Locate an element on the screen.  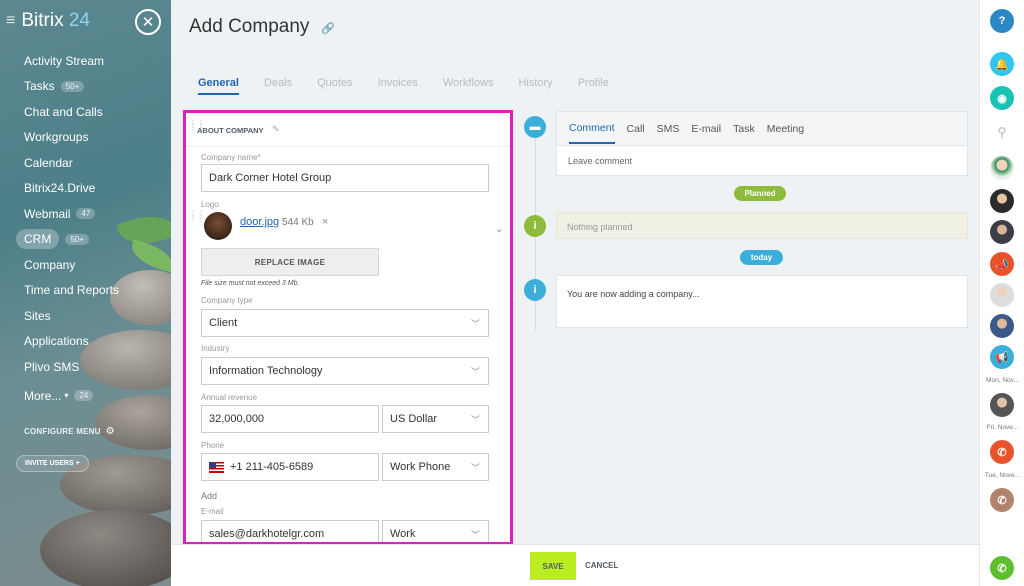
phone-input: +1 211-405-6589 is located at coordinates (290, 467).